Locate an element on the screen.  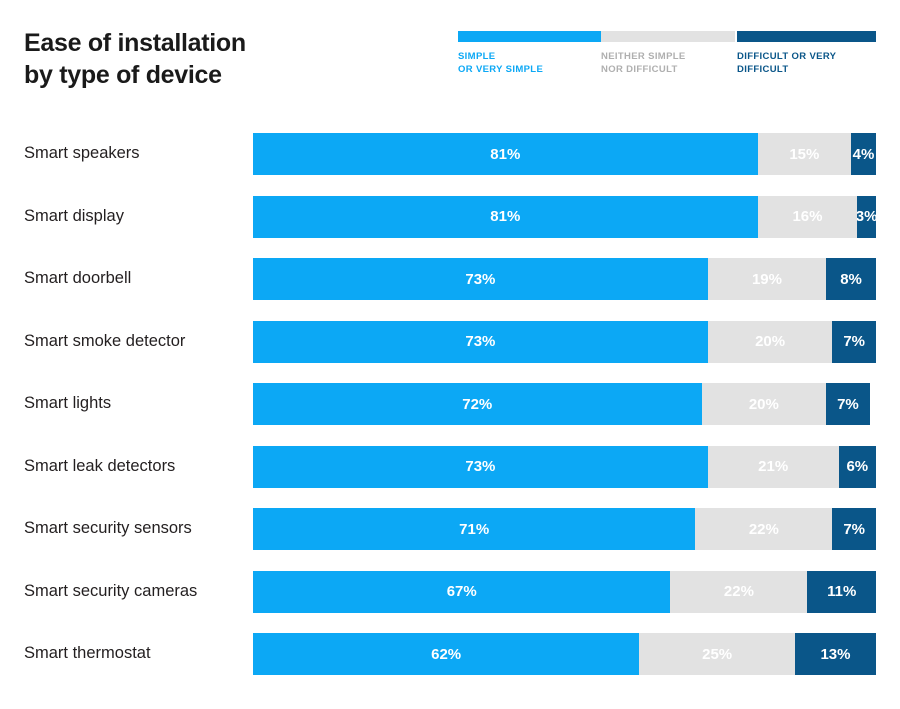
bar-segment-neither: 25% is located at coordinates (717, 654).